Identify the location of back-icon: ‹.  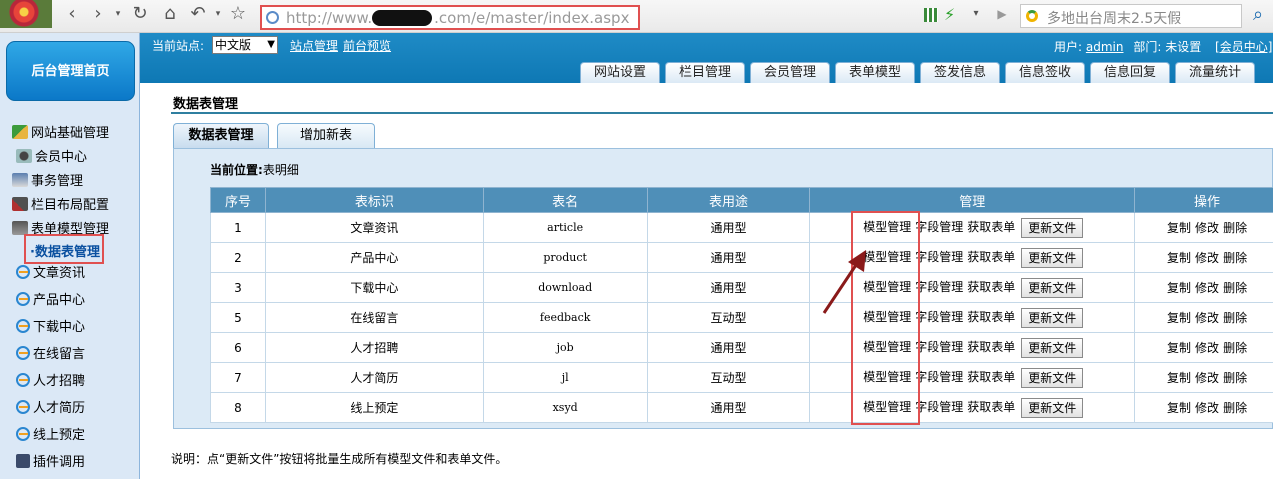
(72, 14).